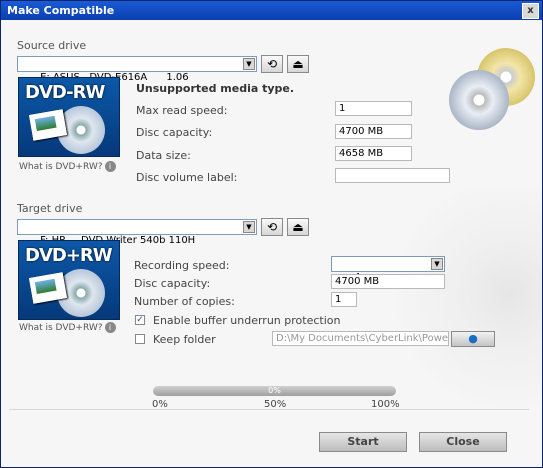 The image size is (543, 468). Describe the element at coordinates (388, 269) in the screenshot. I see `recording-speed-select: 4 ▼` at that location.